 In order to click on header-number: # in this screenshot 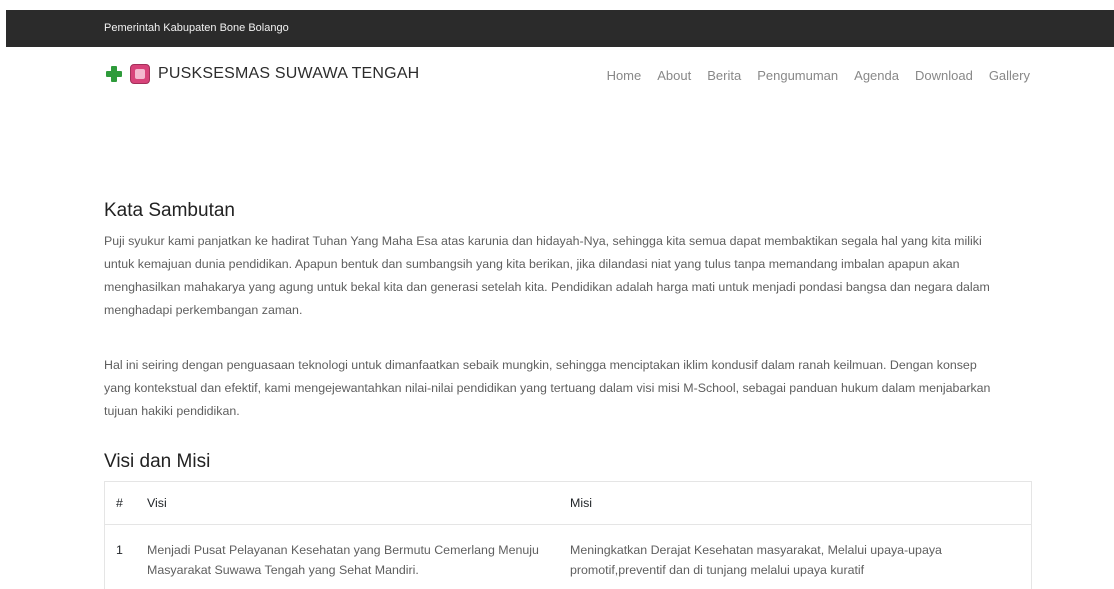, I will do `click(119, 503)`.